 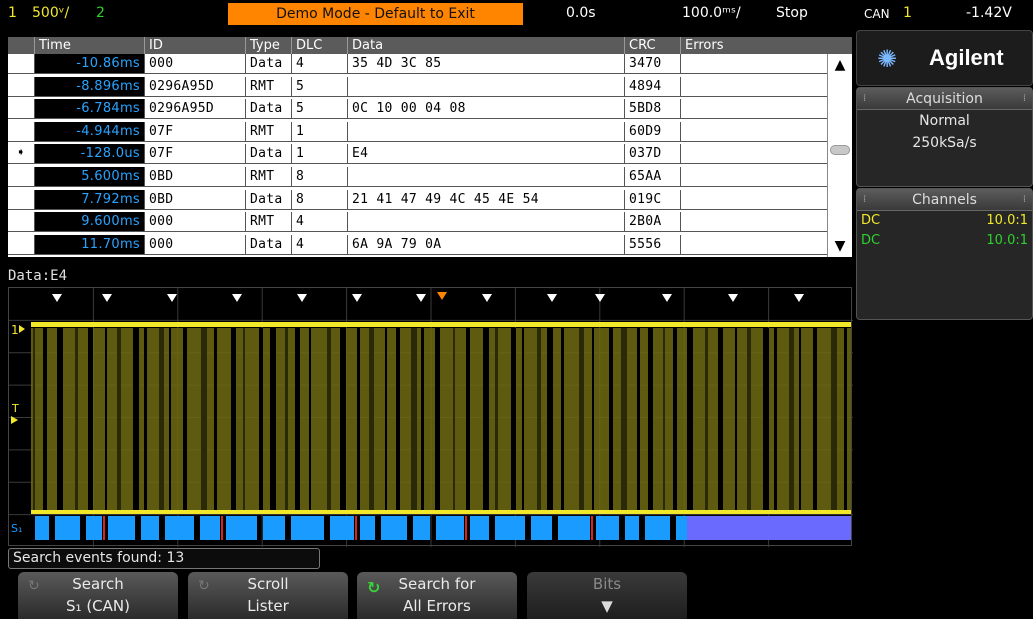 What do you see at coordinates (840, 65) in the screenshot?
I see `arrow-up-icon: ▲` at bounding box center [840, 65].